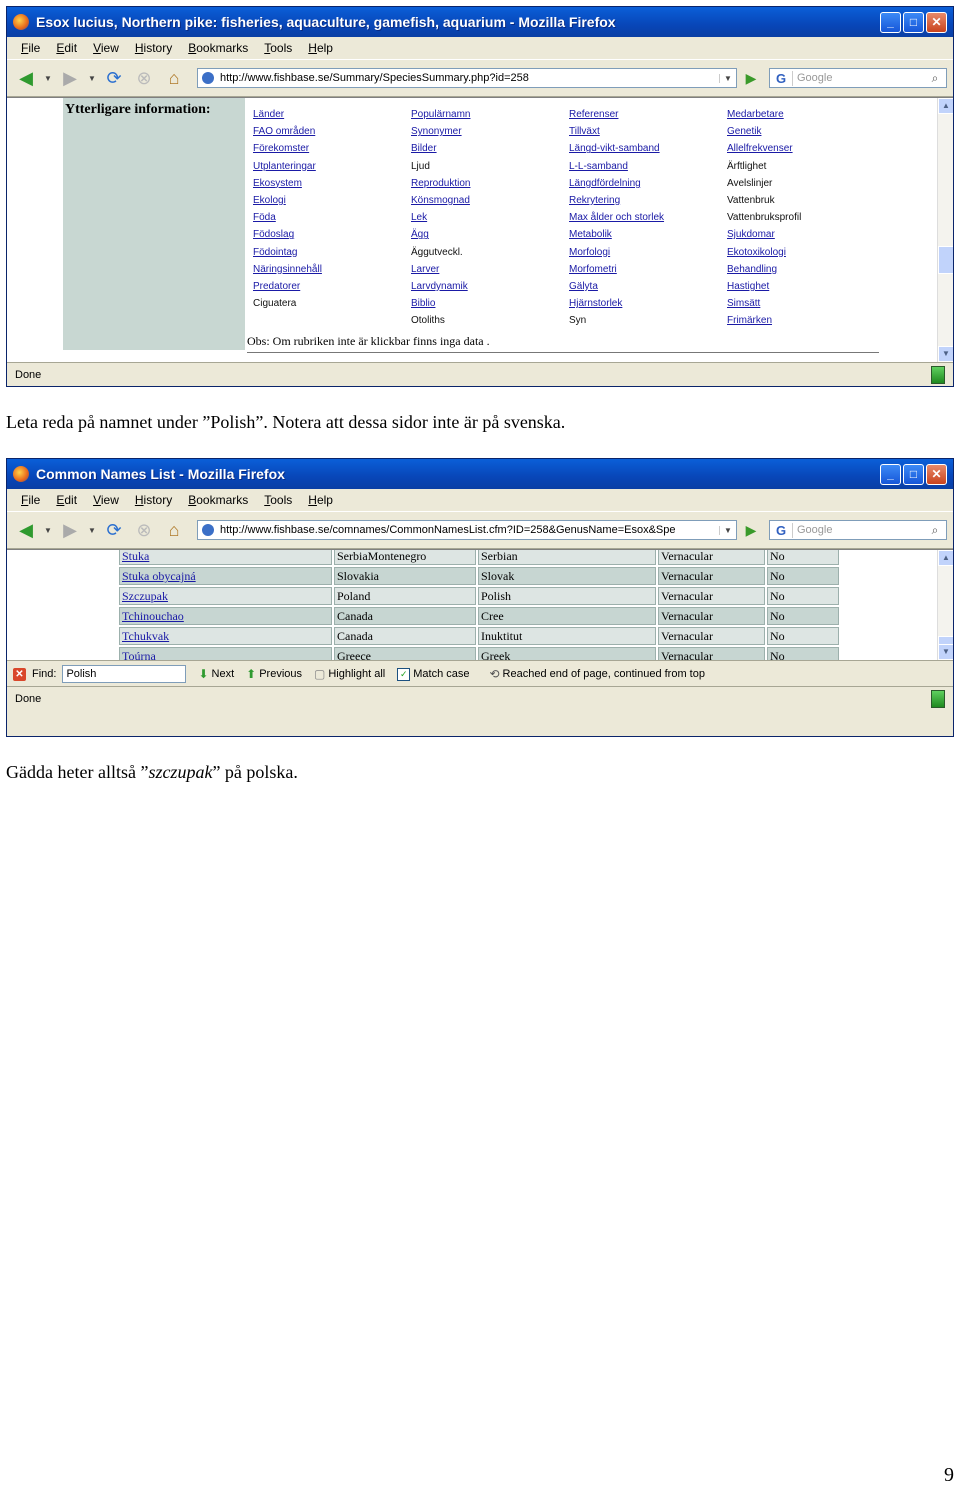 This screenshot has width=960, height=1487. What do you see at coordinates (225, 576) in the screenshot?
I see `common-name-link: Stuka obycajná` at bounding box center [225, 576].